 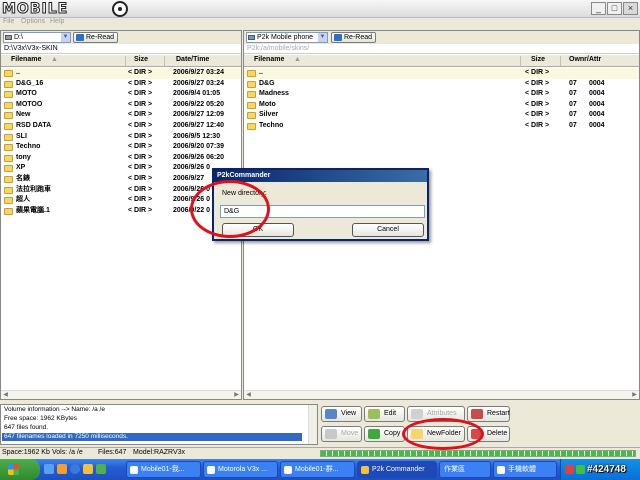 What do you see at coordinates (441, 94) in the screenshot?
I see `list-item: Madness < DIR >07 0004` at bounding box center [441, 94].